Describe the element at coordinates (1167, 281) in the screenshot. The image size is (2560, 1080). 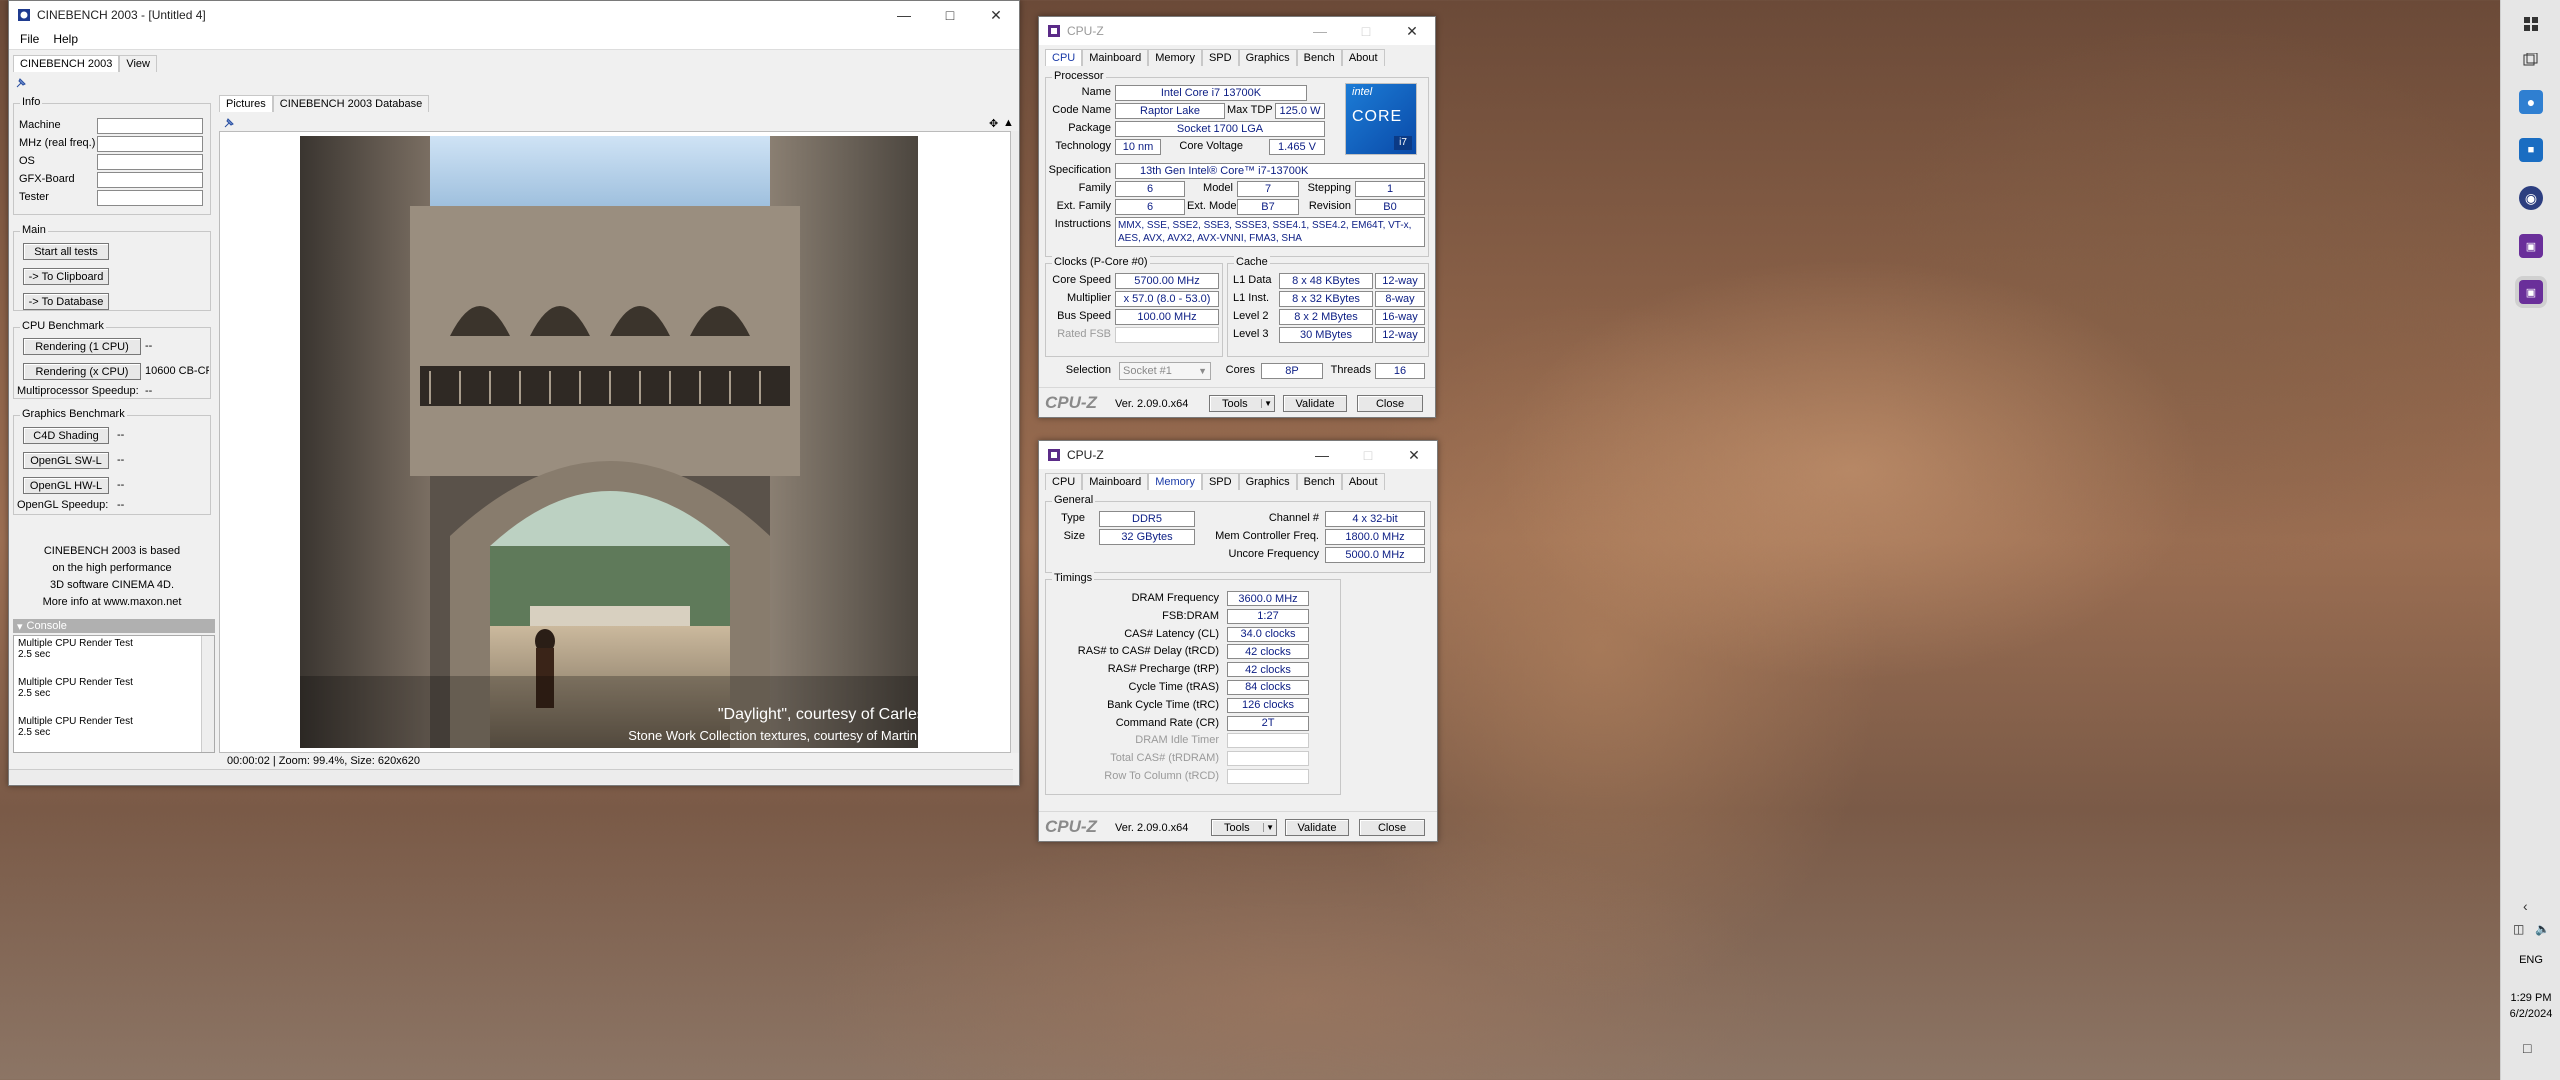
I see `corespeed-field: 5700.00 MHz` at that location.